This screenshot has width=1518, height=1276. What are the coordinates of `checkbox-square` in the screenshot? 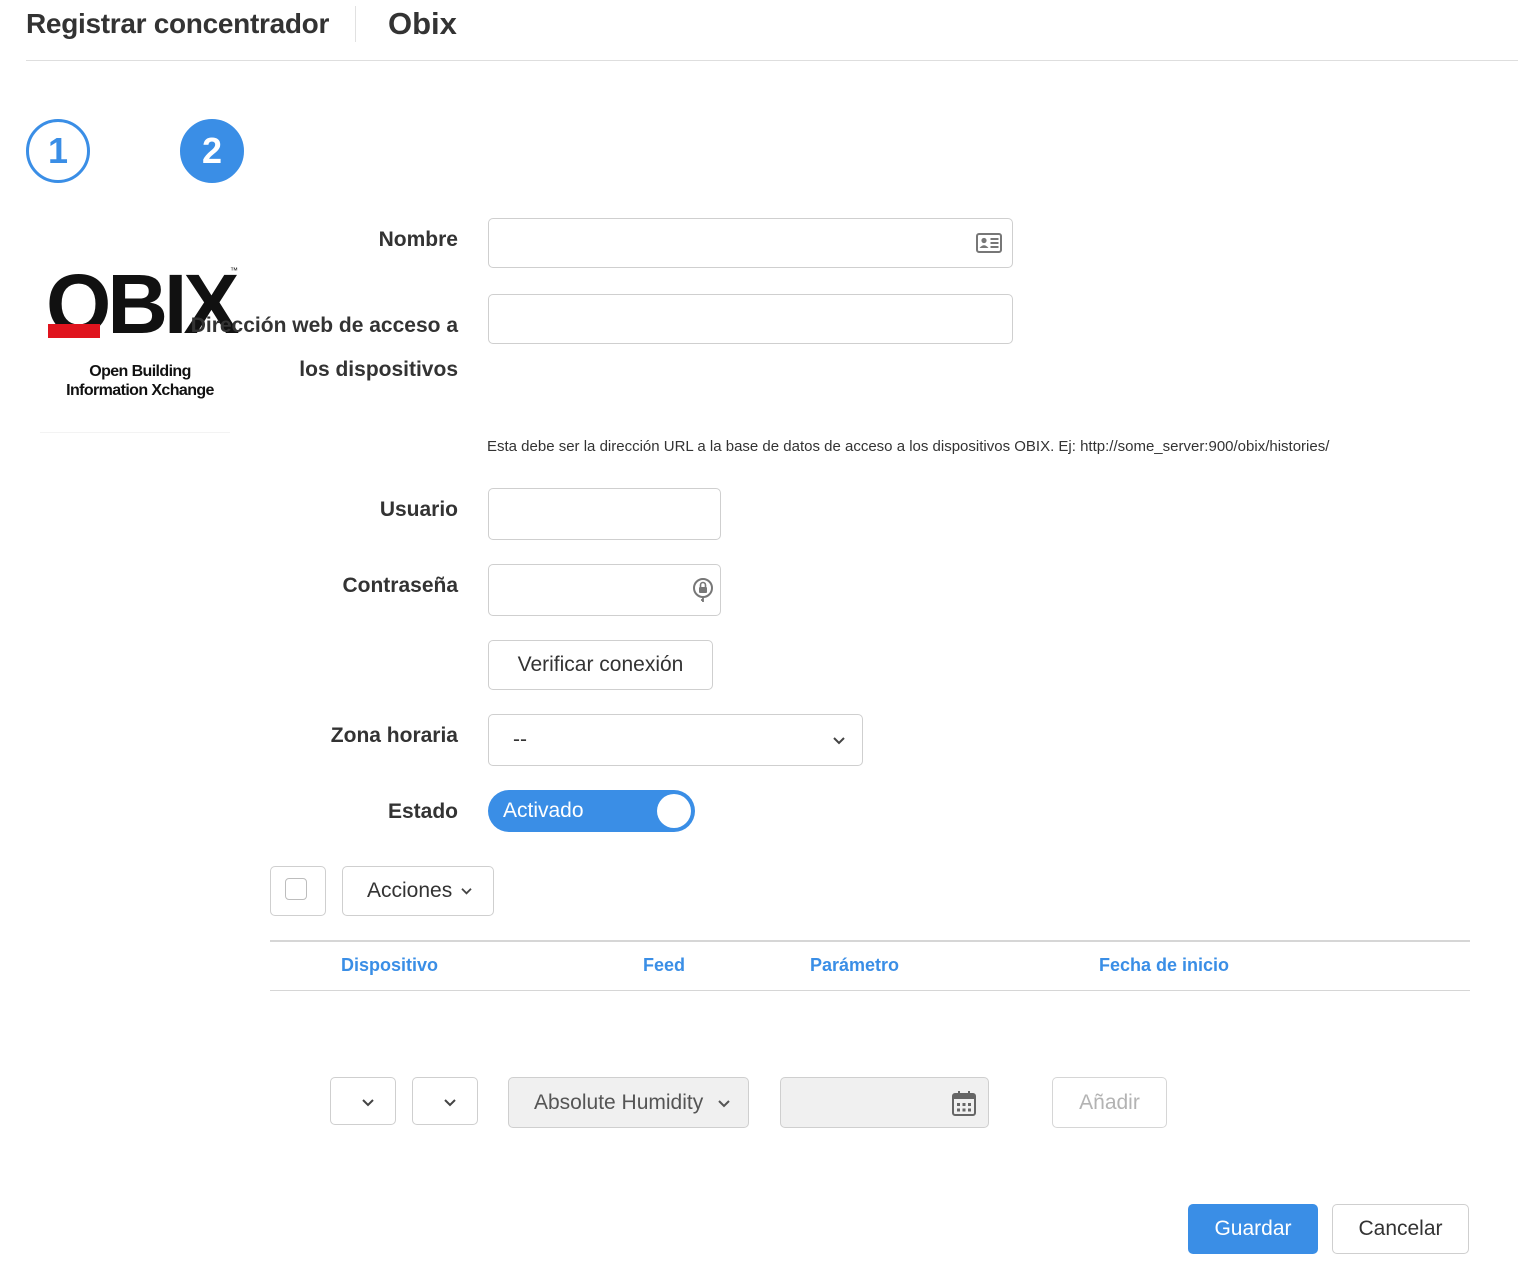 It's located at (296, 889).